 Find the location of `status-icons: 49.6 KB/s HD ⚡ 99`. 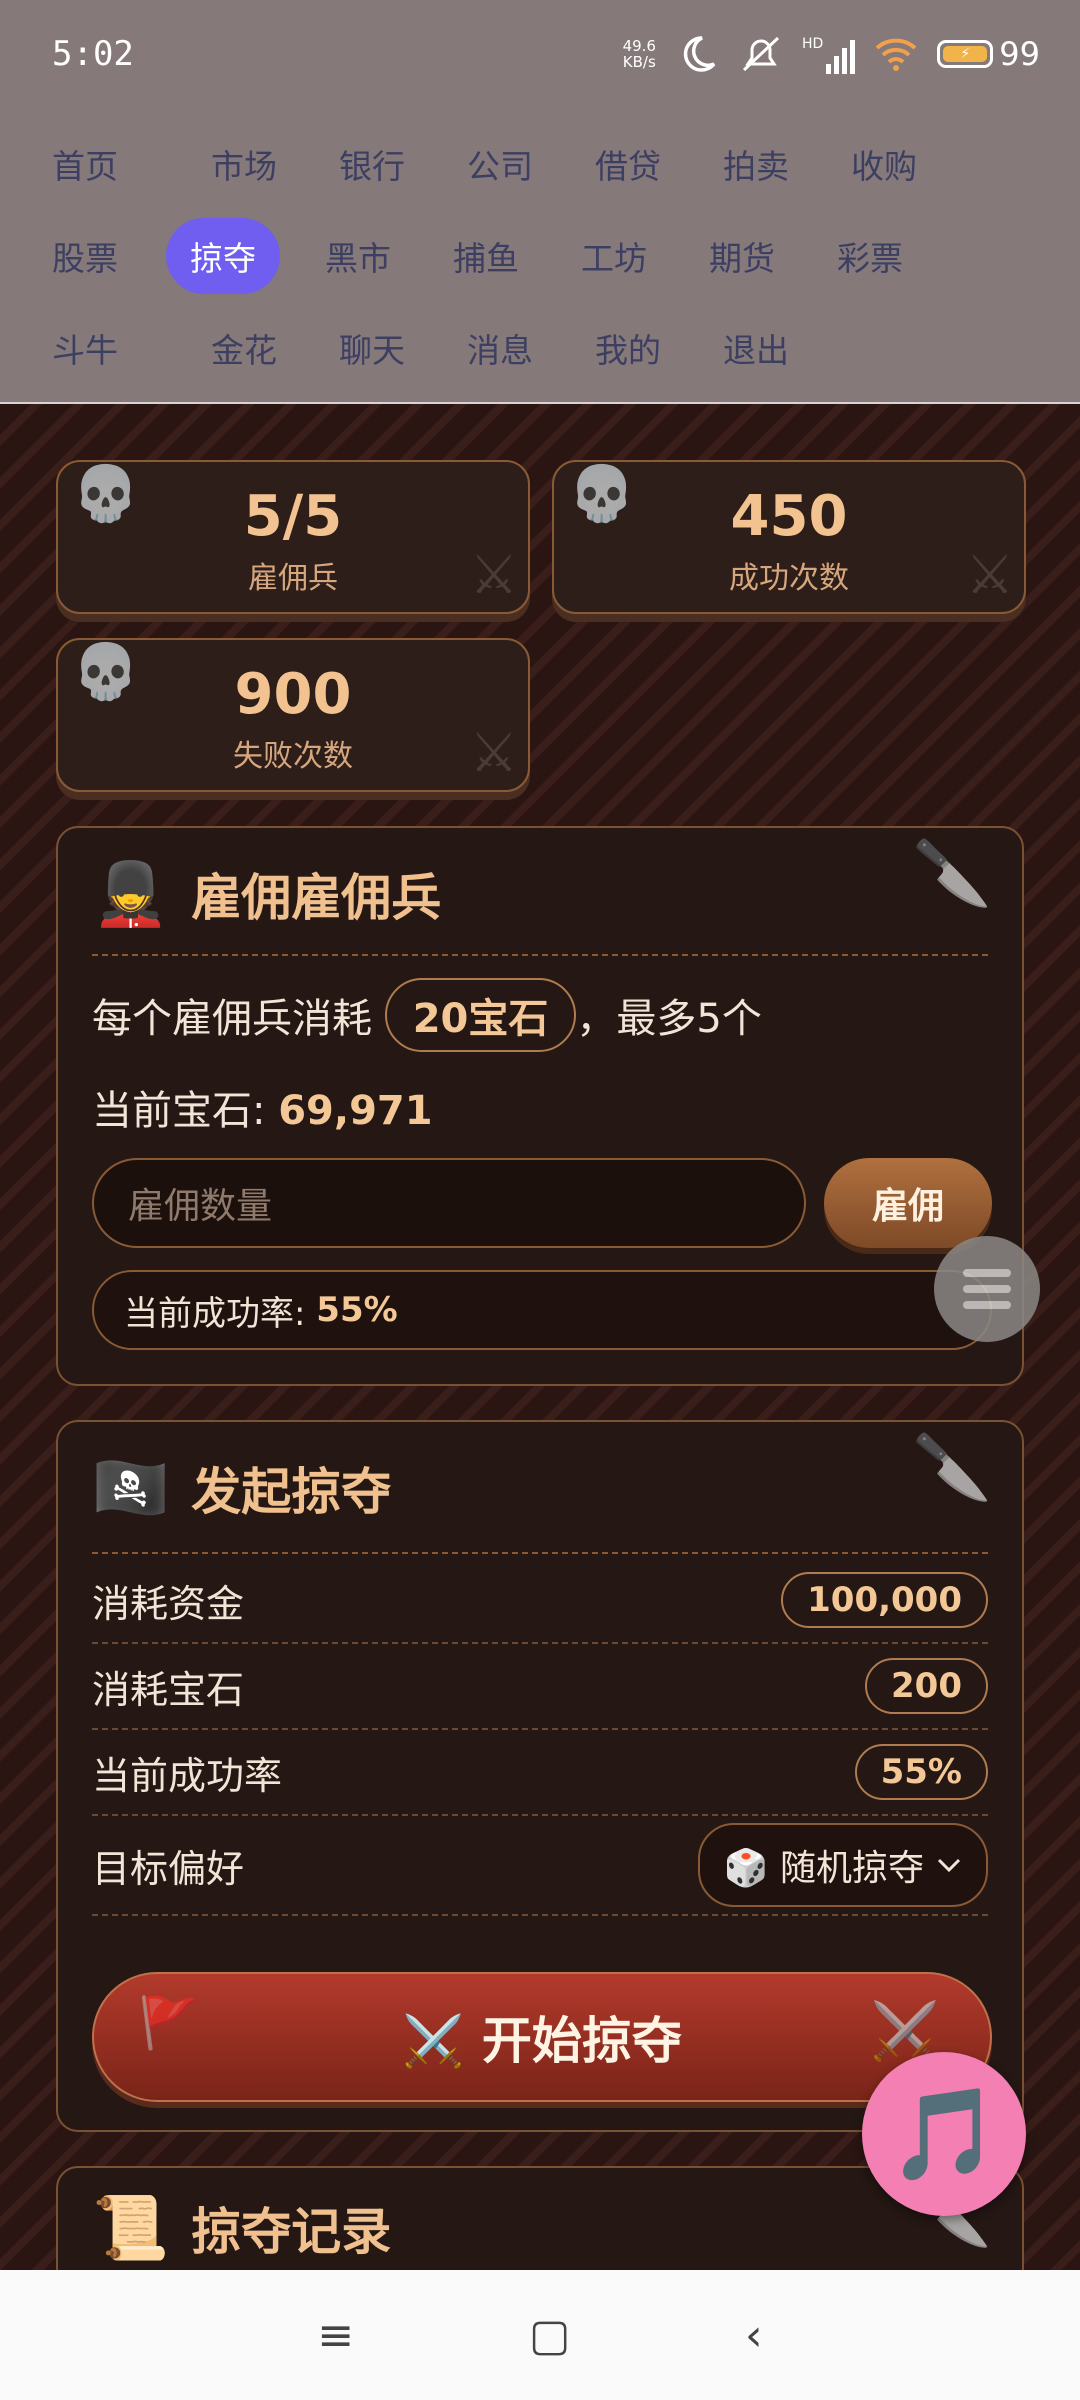

status-icons: 49.6 KB/s HD ⚡ 99 is located at coordinates (831, 54).